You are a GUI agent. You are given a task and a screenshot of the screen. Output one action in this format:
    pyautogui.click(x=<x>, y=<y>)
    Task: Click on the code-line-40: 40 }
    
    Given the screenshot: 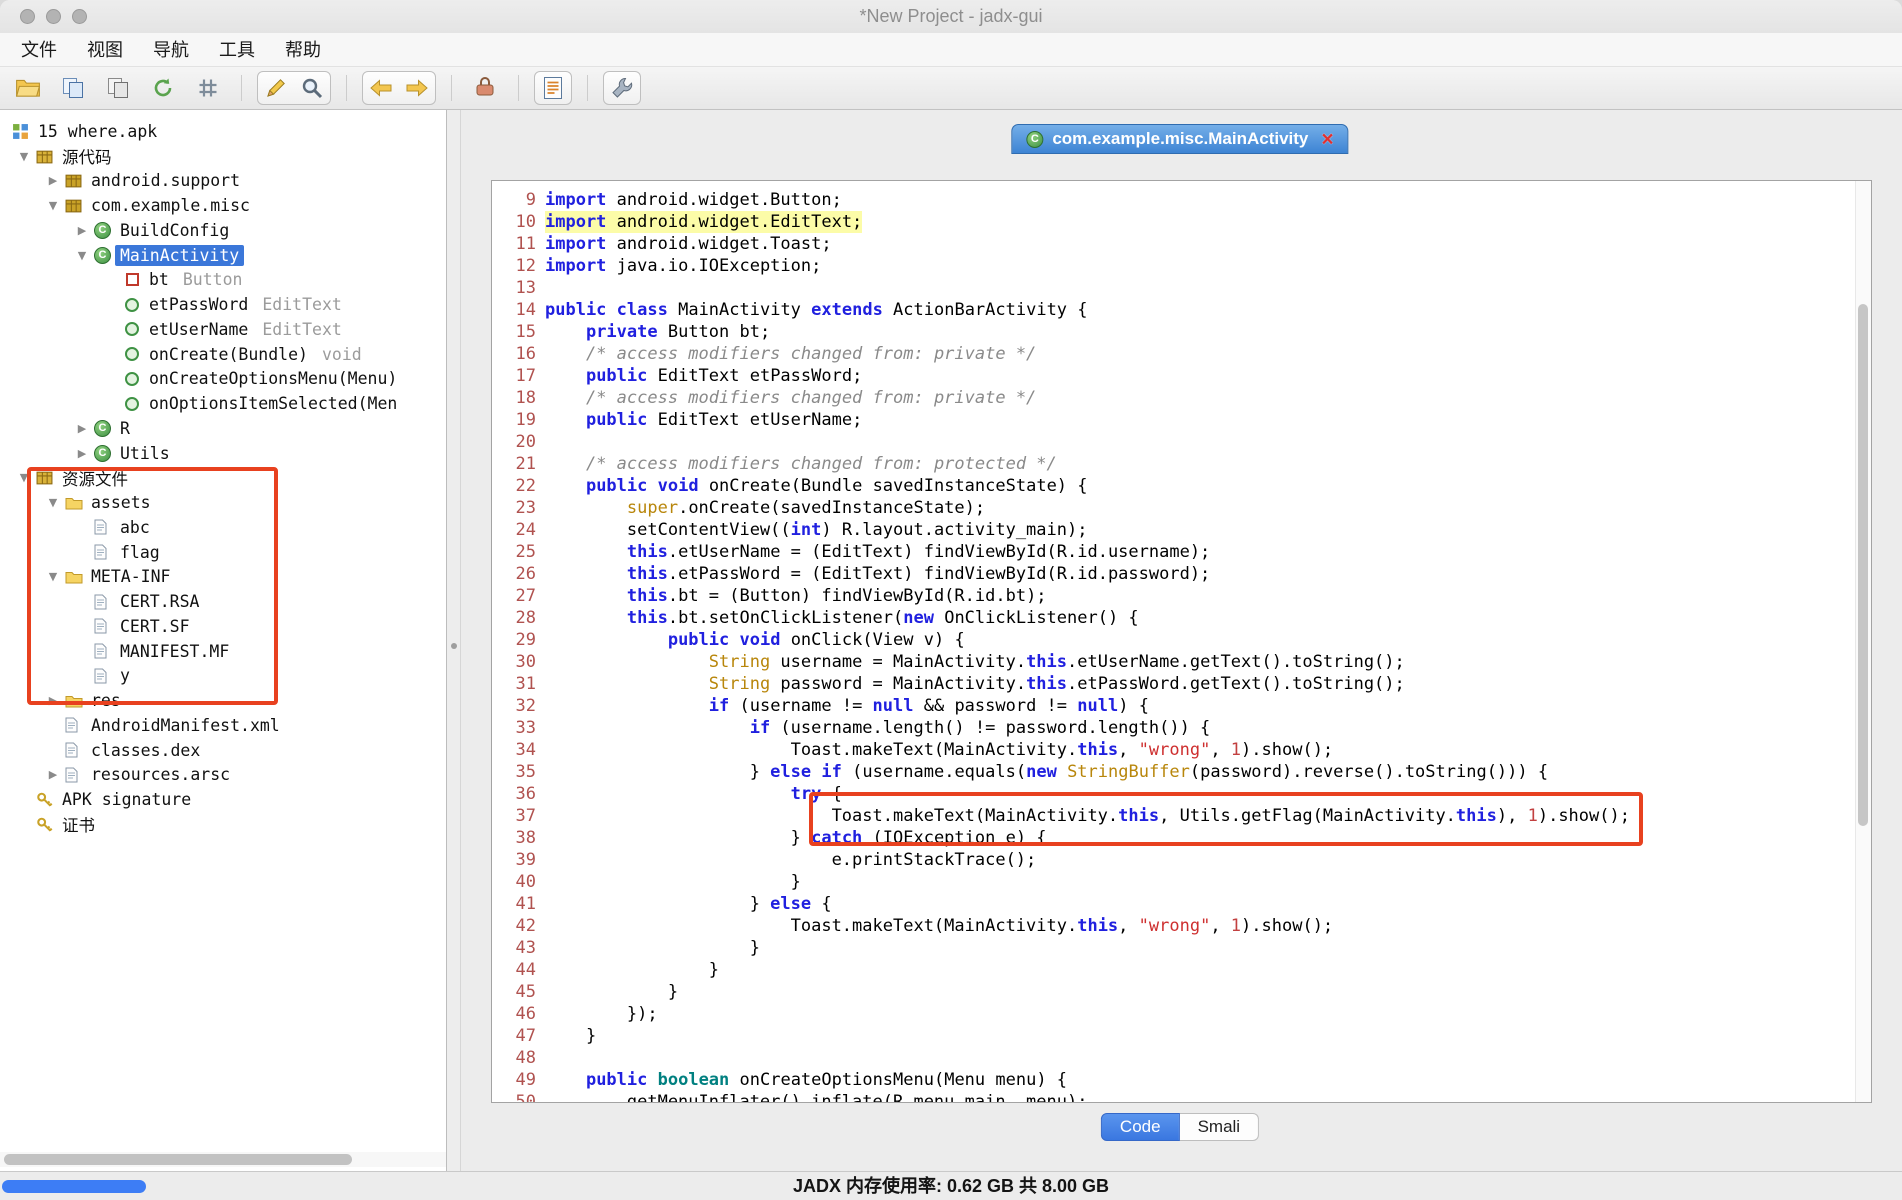 What is the action you would take?
    pyautogui.click(x=1181, y=882)
    